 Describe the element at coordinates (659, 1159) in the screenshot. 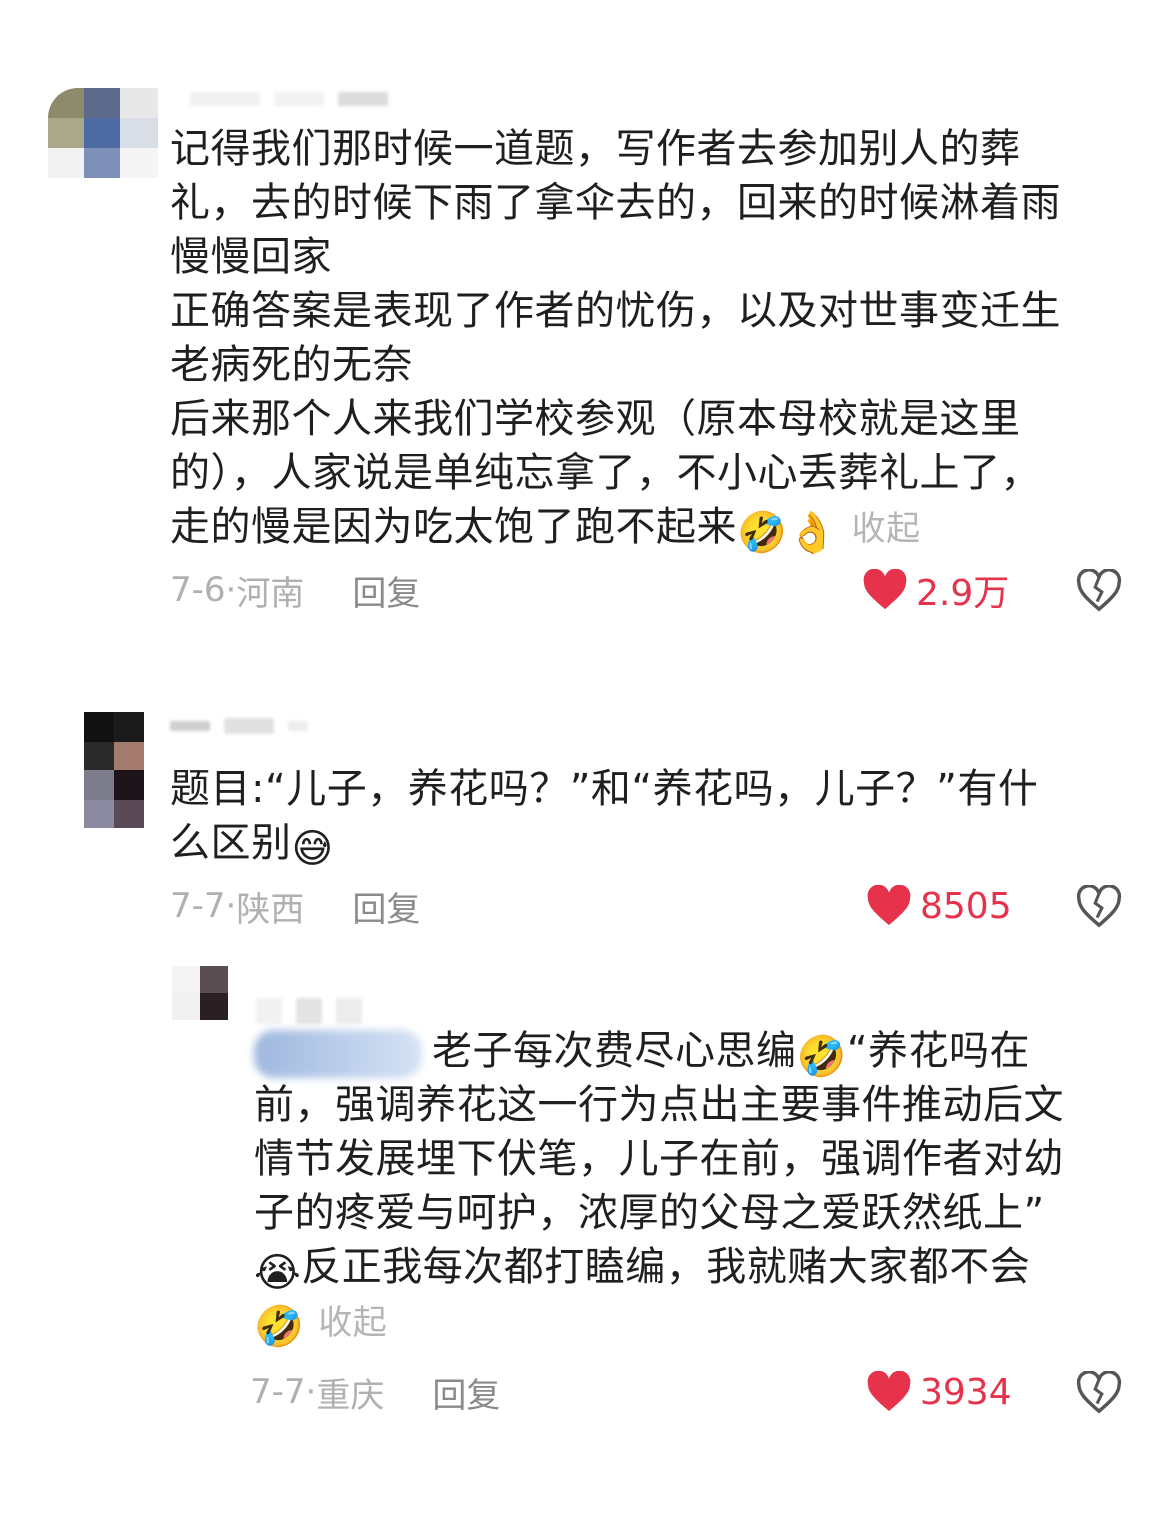

I see `comment-line: 情节发展埋下伏笔，儿子在前，强调作者对幼` at that location.